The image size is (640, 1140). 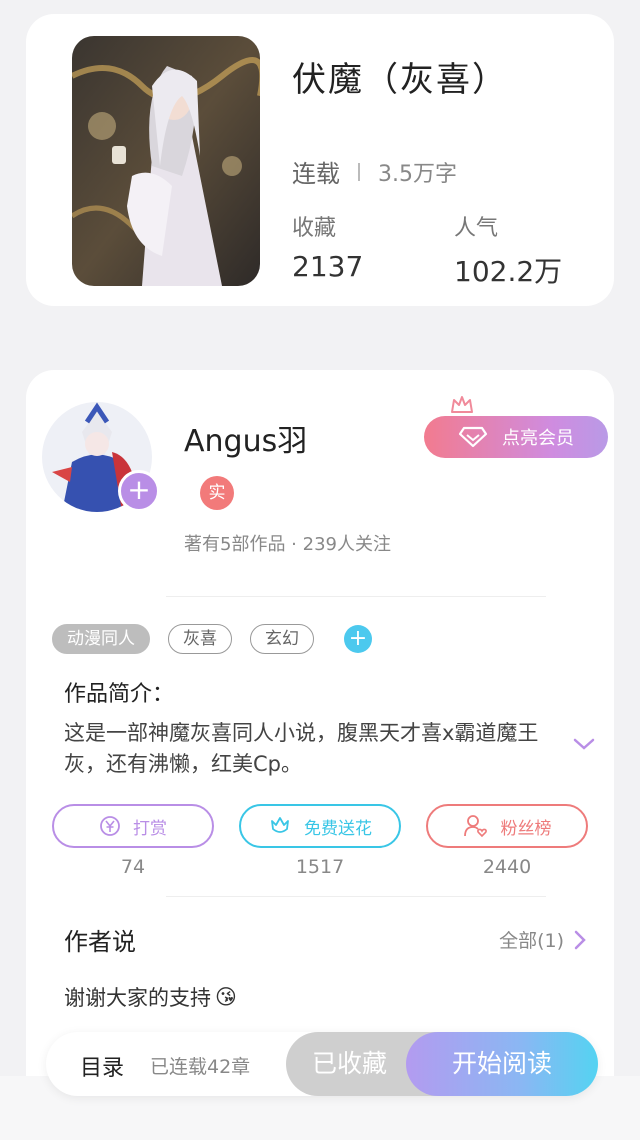 I want to click on view-all-label: 全部(1), so click(x=531, y=941).